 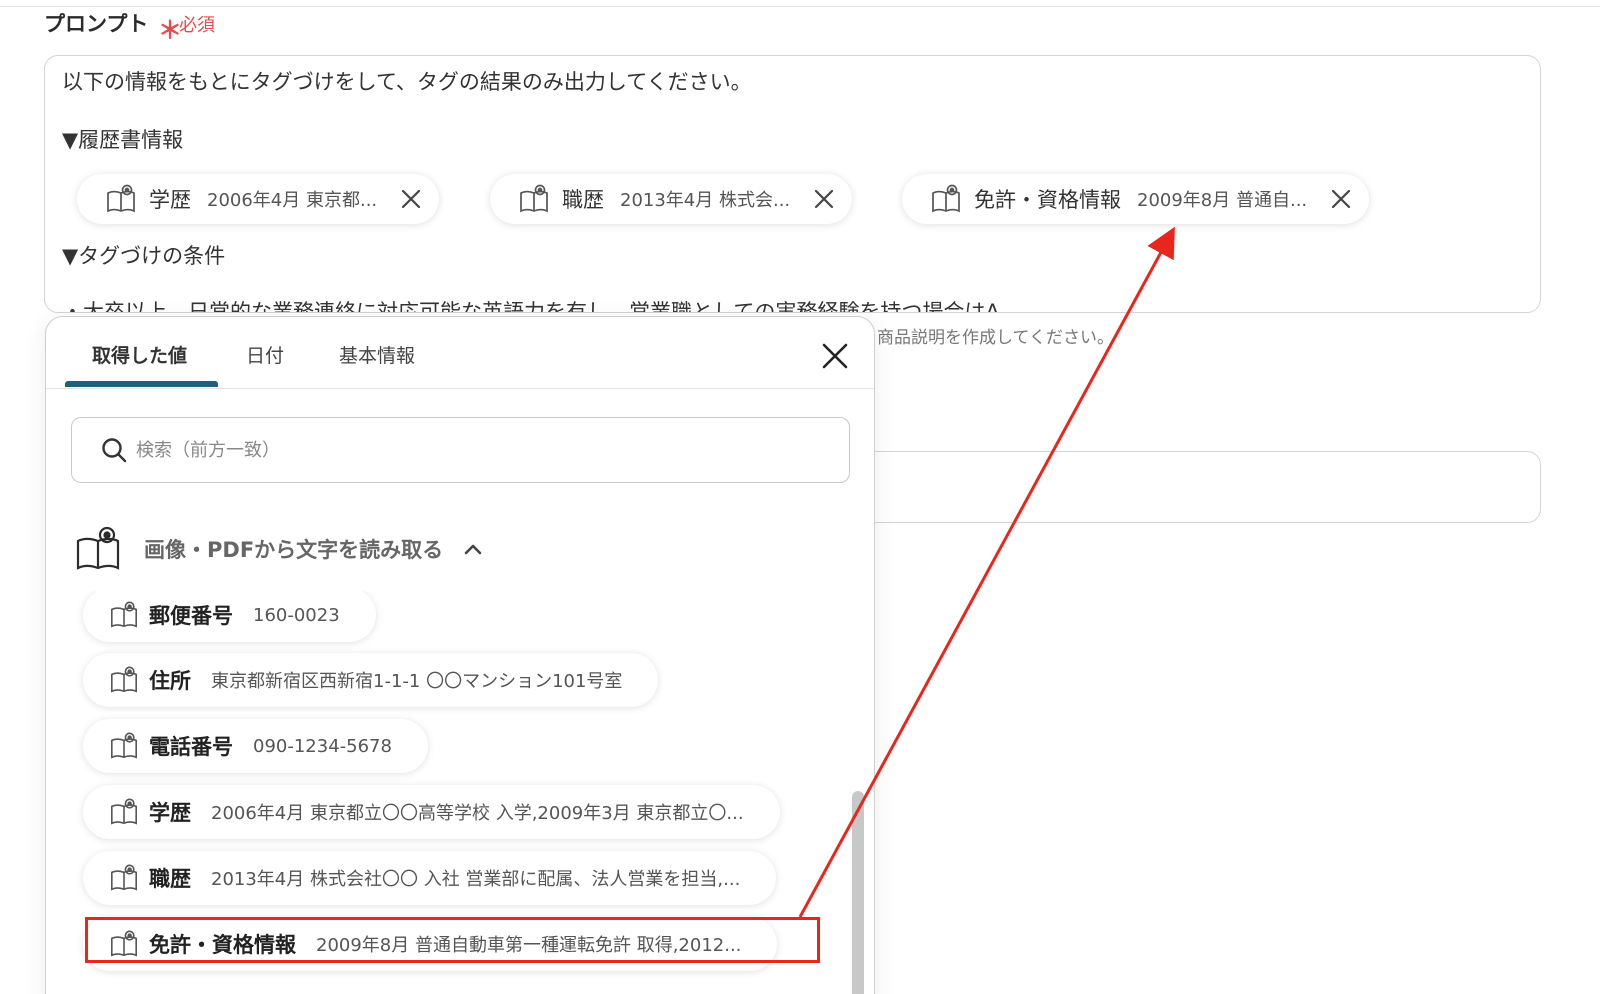 What do you see at coordinates (294, 550) in the screenshot?
I see `group-label: 画像・PDFから文字を読み取る` at bounding box center [294, 550].